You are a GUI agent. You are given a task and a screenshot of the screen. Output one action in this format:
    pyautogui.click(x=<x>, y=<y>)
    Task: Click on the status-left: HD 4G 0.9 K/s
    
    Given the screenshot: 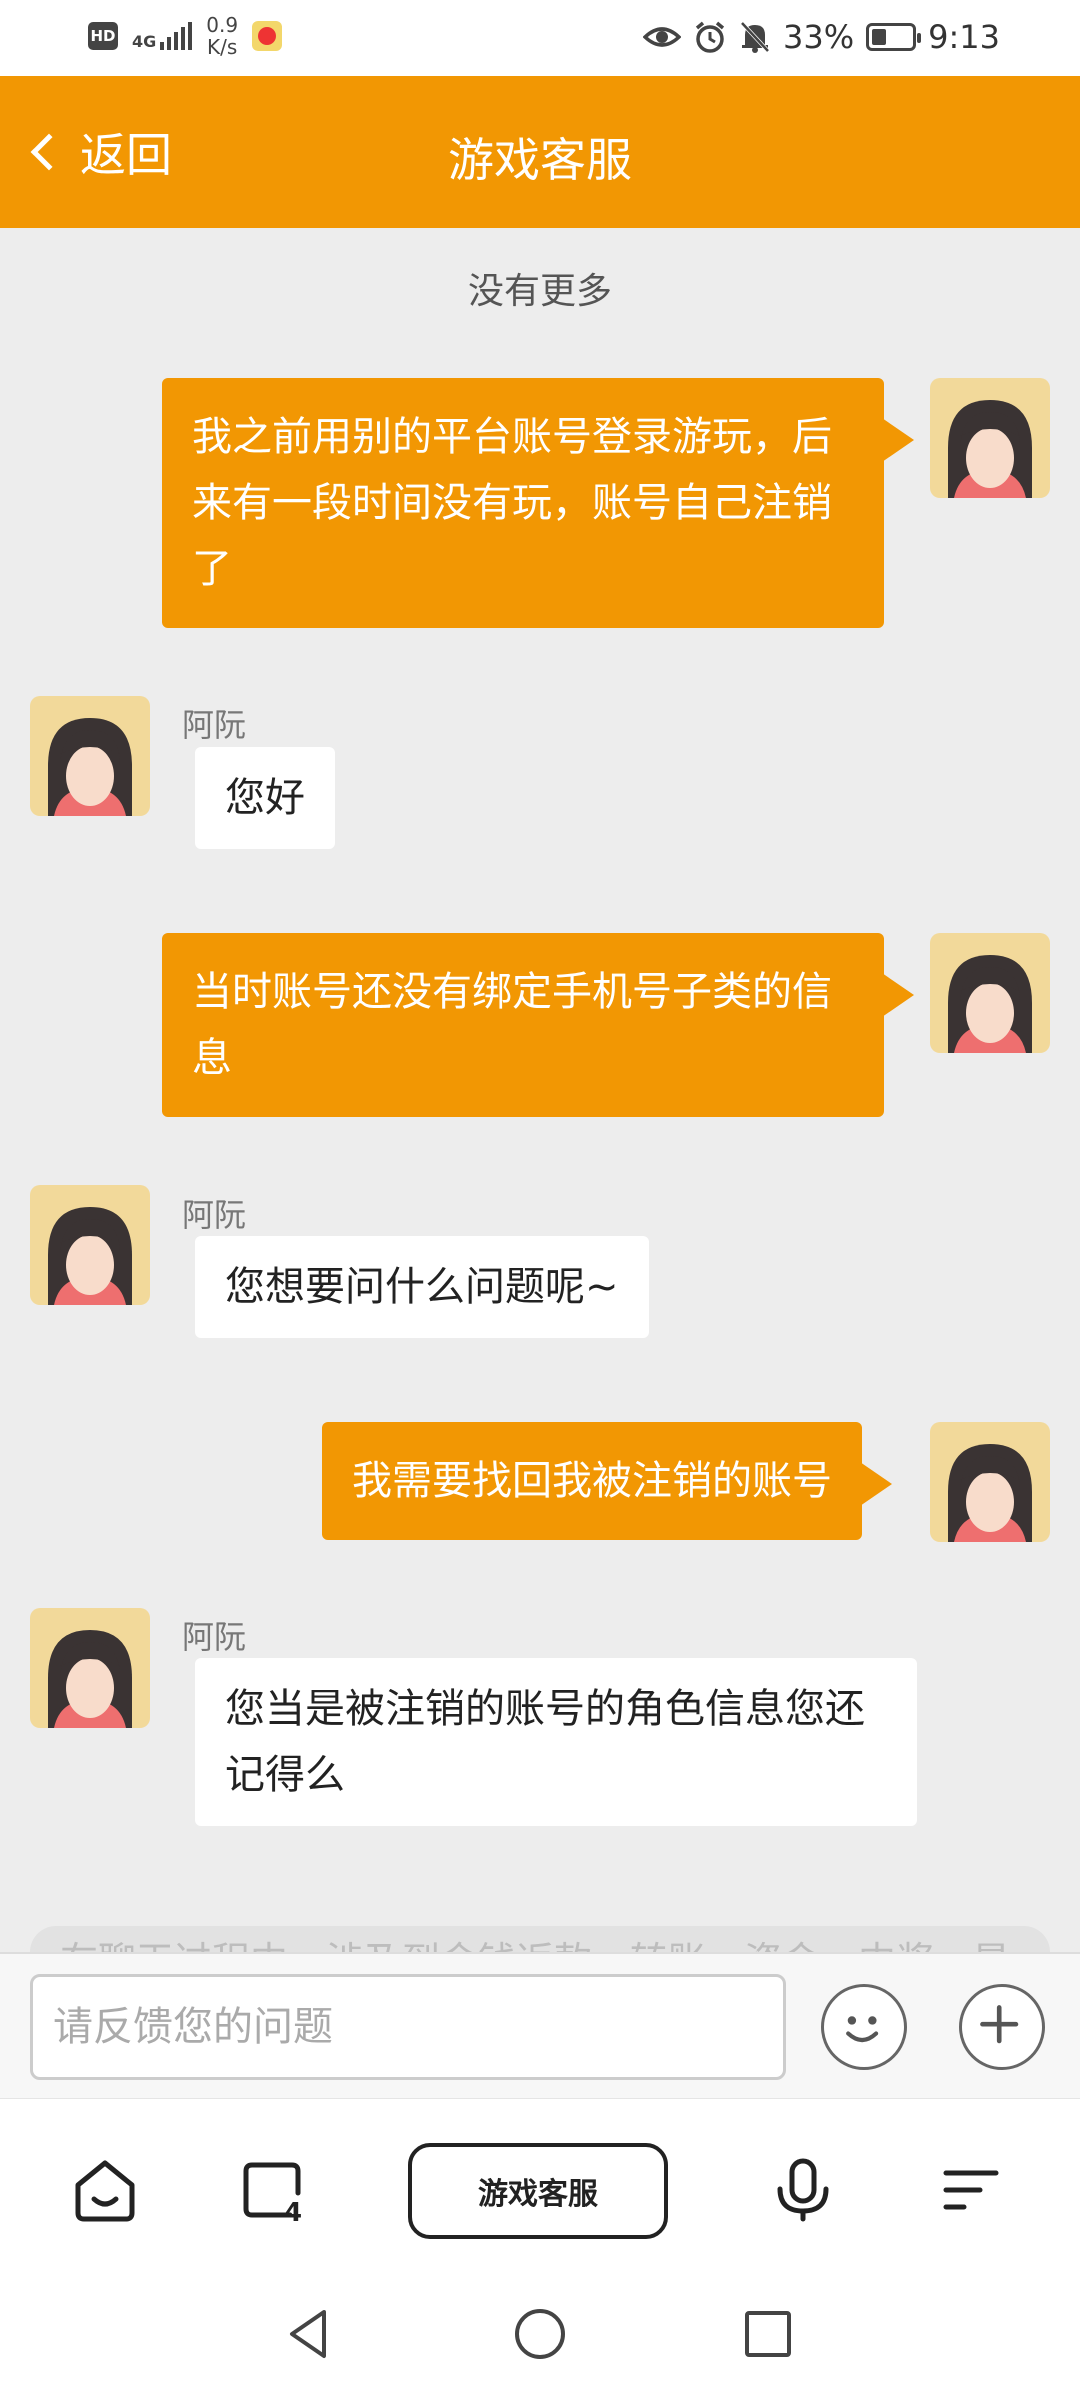 What is the action you would take?
    pyautogui.click(x=185, y=36)
    